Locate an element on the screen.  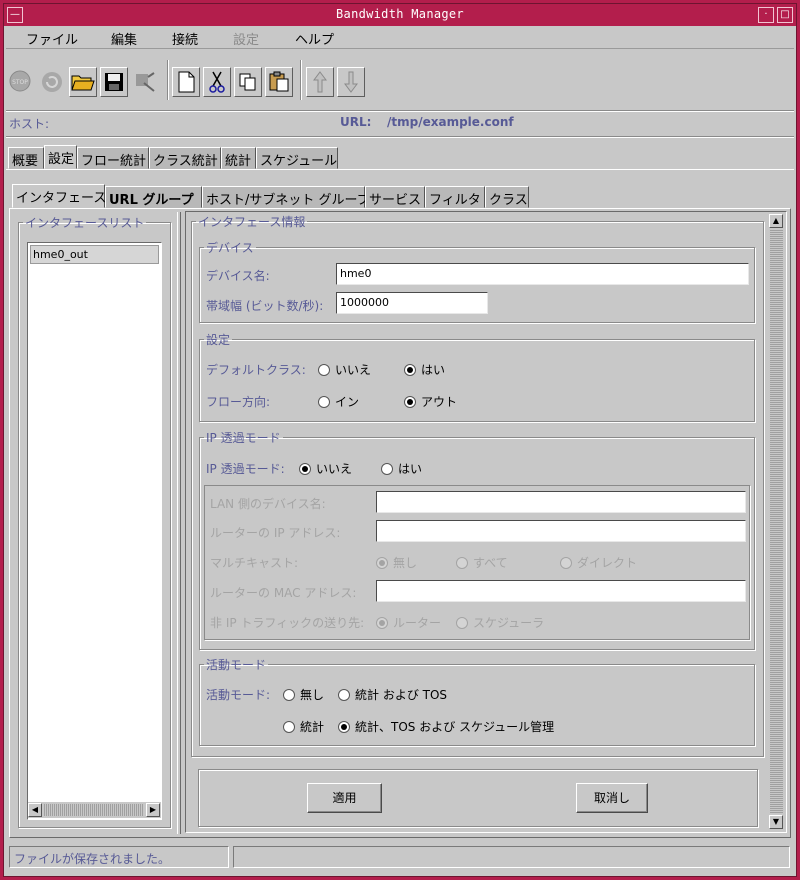
tab-flow-stats: フロー統計 is located at coordinates (113, 158).